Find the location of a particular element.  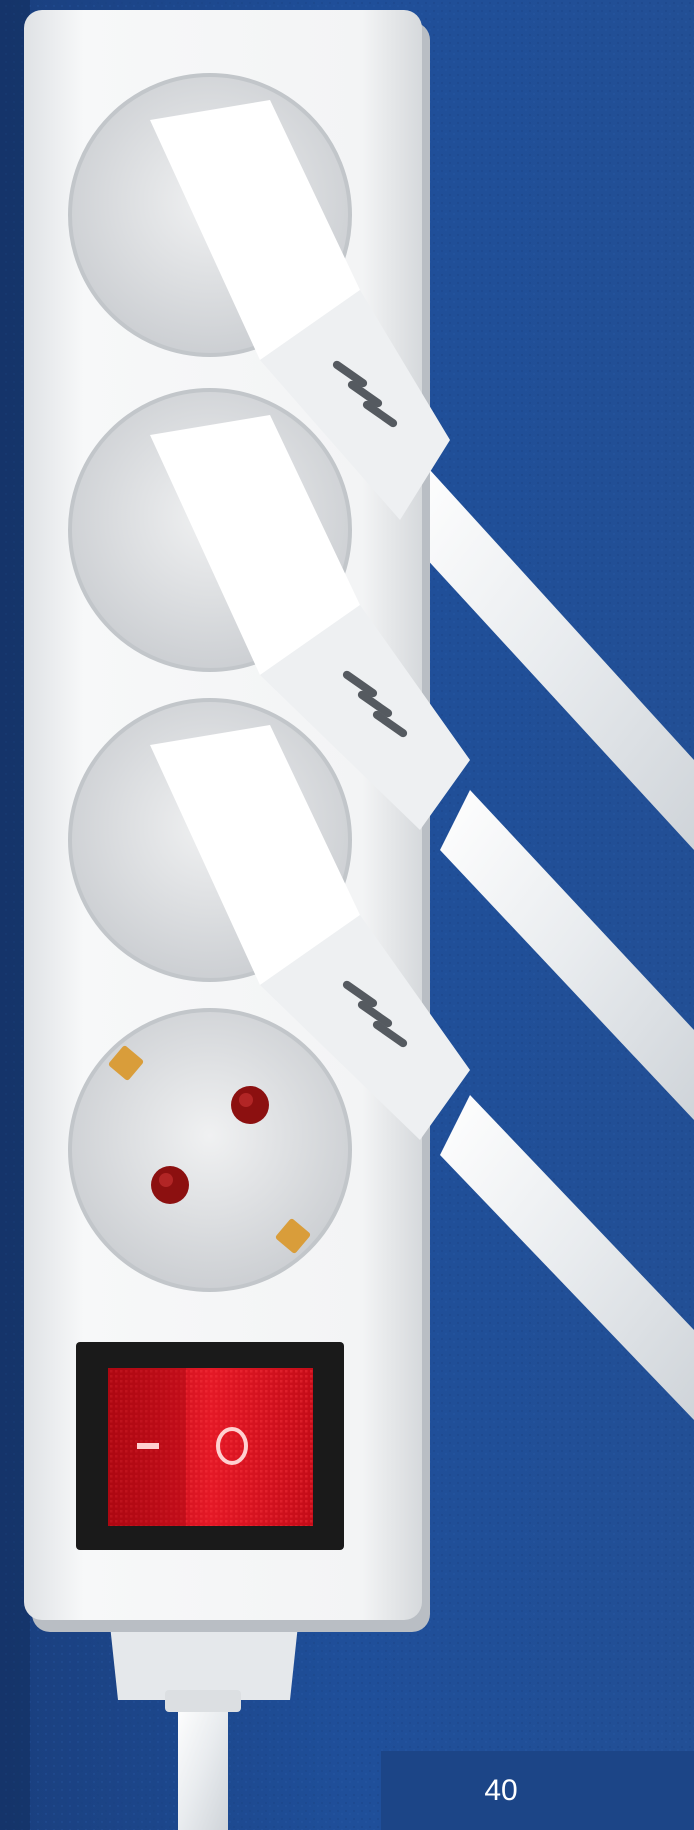

socket-4-empty is located at coordinates (210, 1150).